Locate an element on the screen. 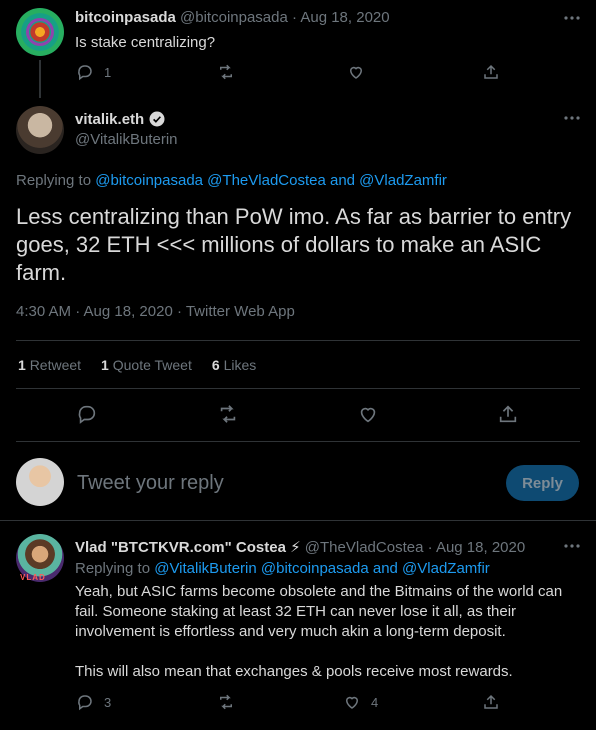 Image resolution: width=596 pixels, height=730 pixels. handle: @TheVladCostea is located at coordinates (364, 547).